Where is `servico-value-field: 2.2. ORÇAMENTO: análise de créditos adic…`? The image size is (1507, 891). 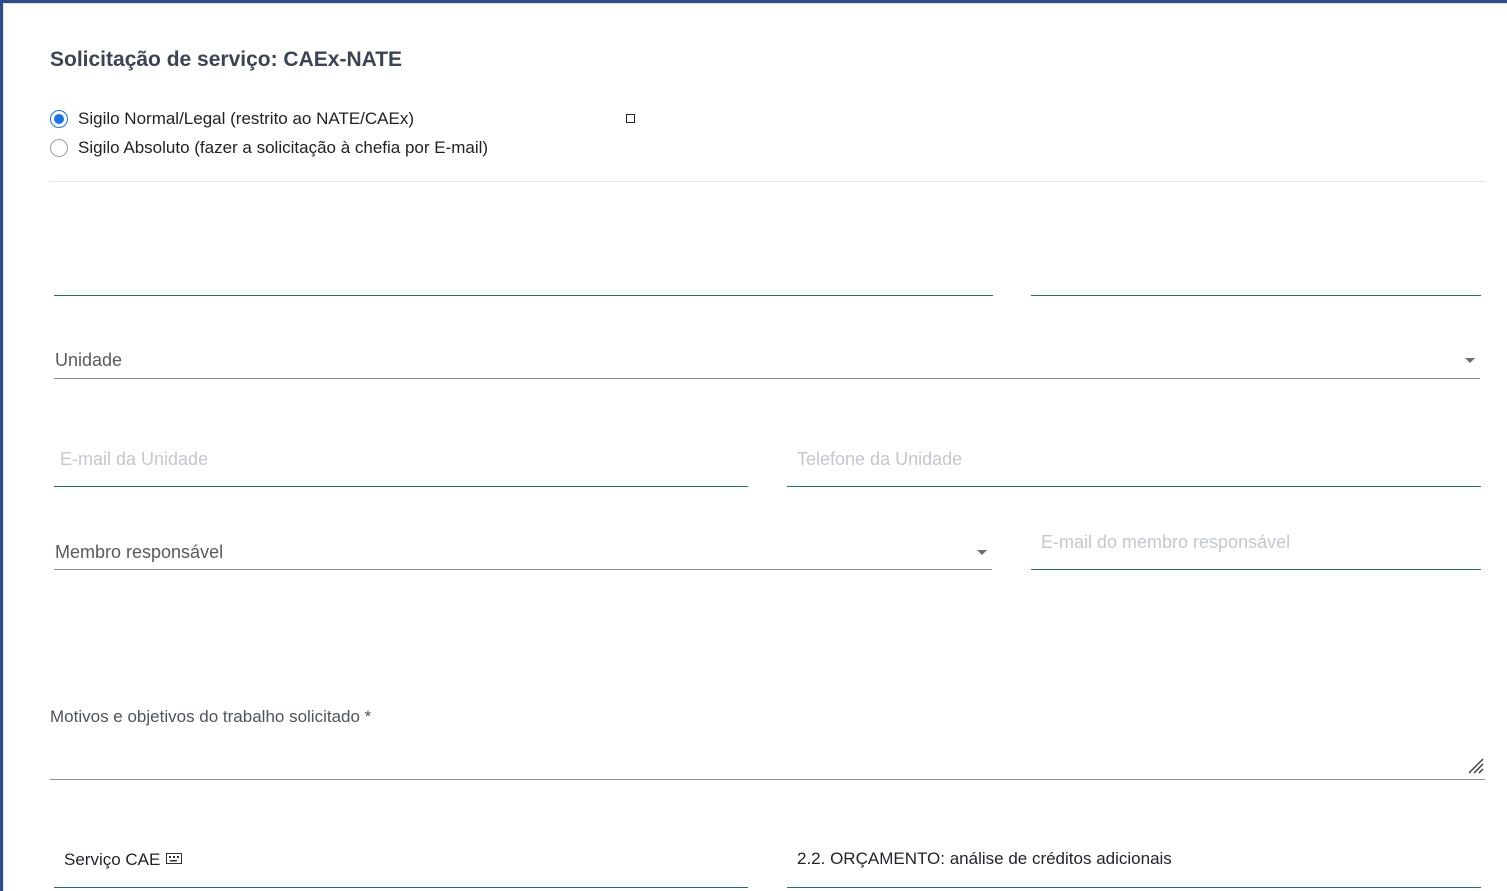
servico-value-field: 2.2. ORÇAMENTO: análise de créditos adic… is located at coordinates (1134, 864).